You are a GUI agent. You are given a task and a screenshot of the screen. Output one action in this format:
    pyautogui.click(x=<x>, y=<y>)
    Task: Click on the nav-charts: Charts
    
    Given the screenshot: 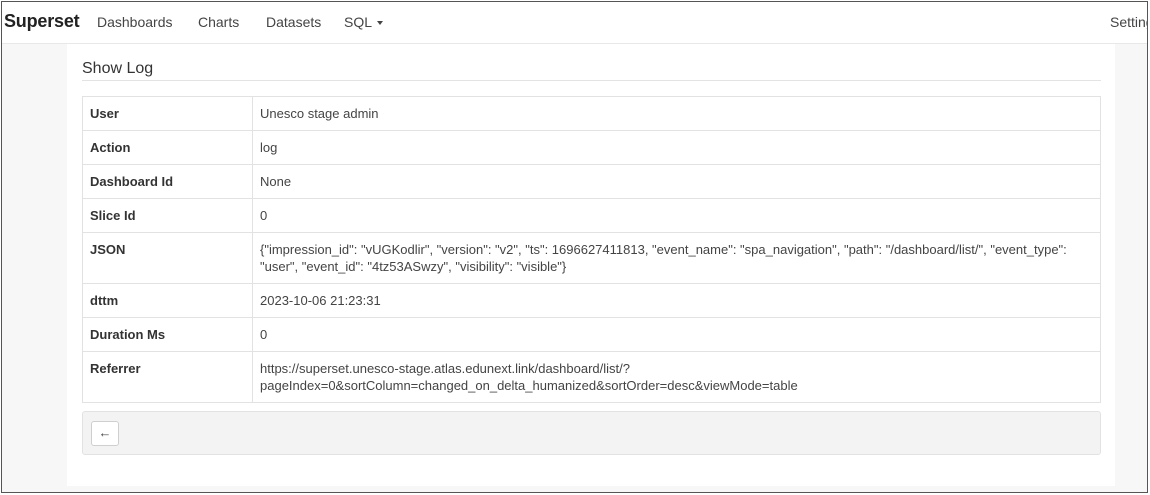 What is the action you would take?
    pyautogui.click(x=218, y=22)
    